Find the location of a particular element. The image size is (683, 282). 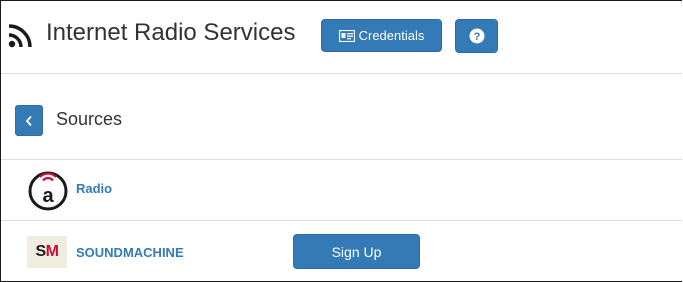

rss-feed-icon is located at coordinates (20, 36).